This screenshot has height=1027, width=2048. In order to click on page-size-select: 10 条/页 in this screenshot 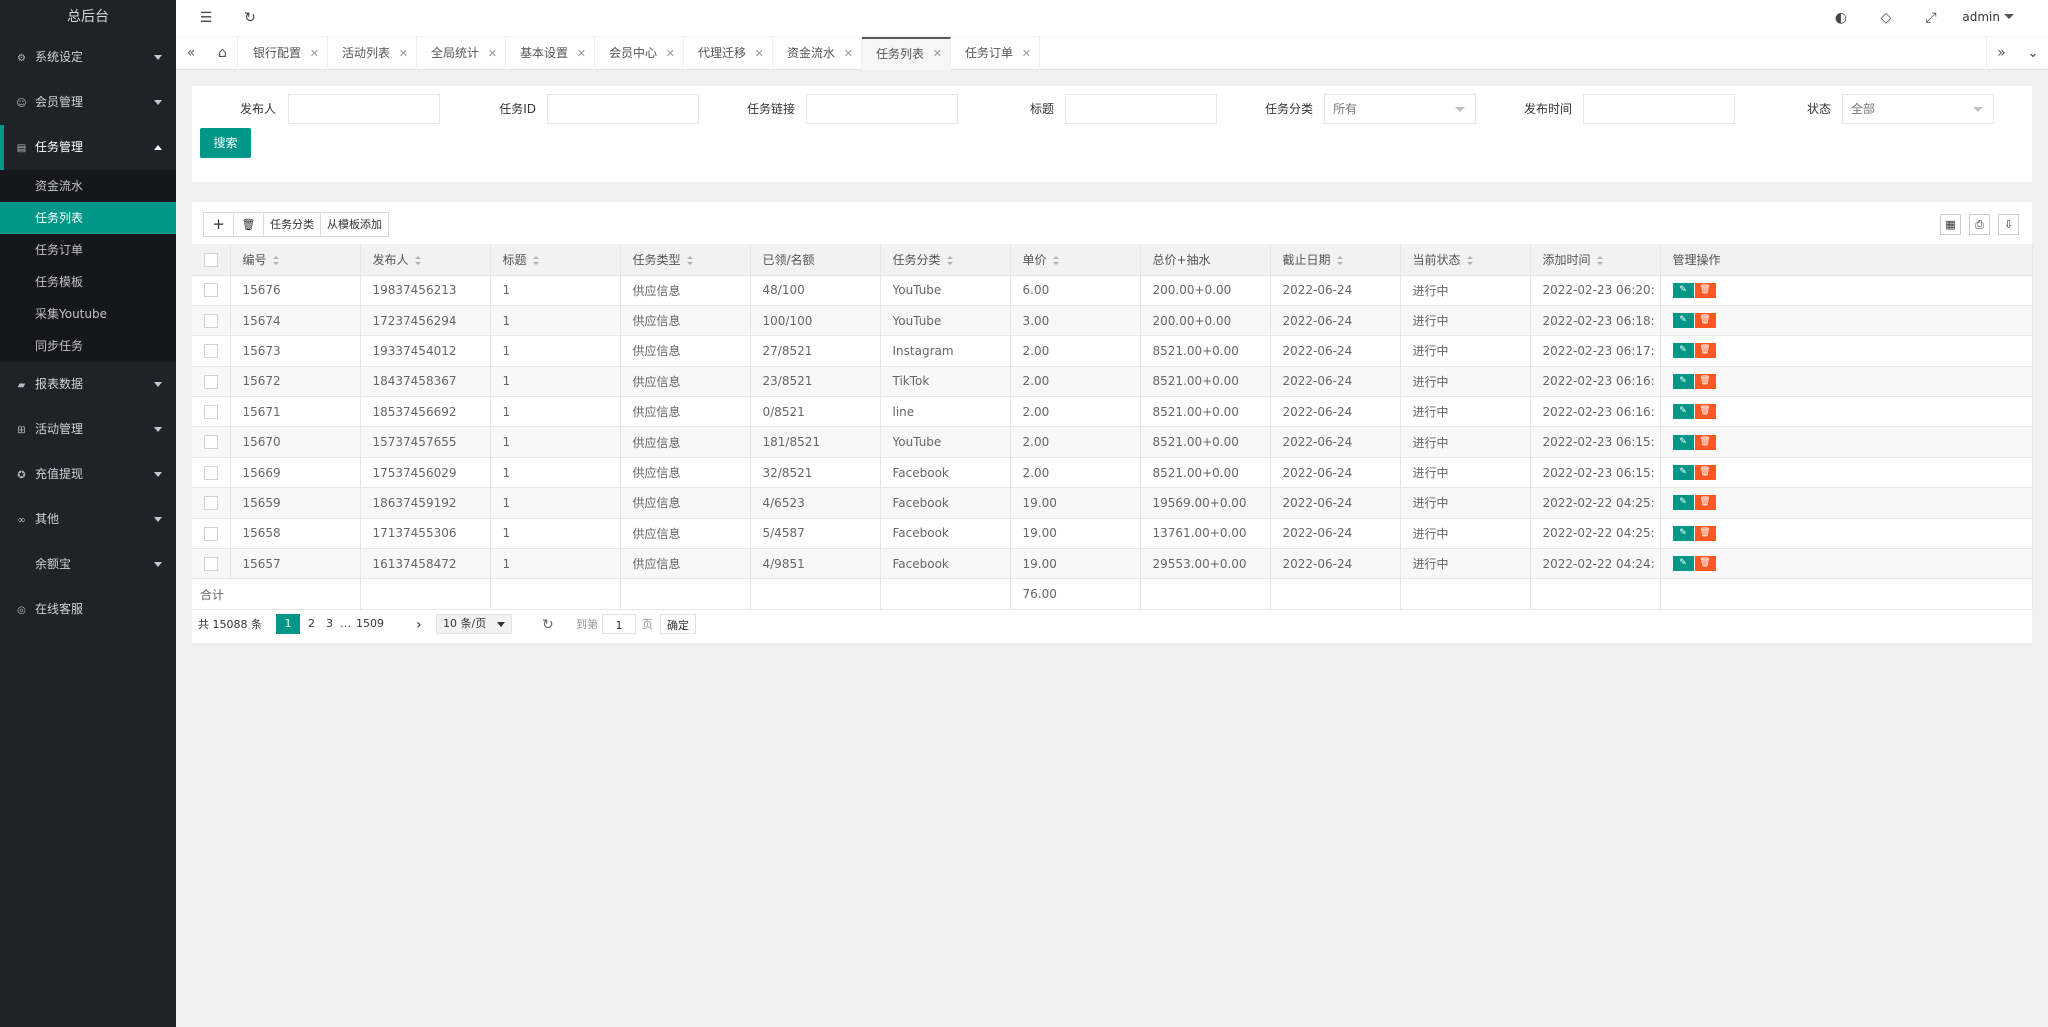, I will do `click(474, 624)`.